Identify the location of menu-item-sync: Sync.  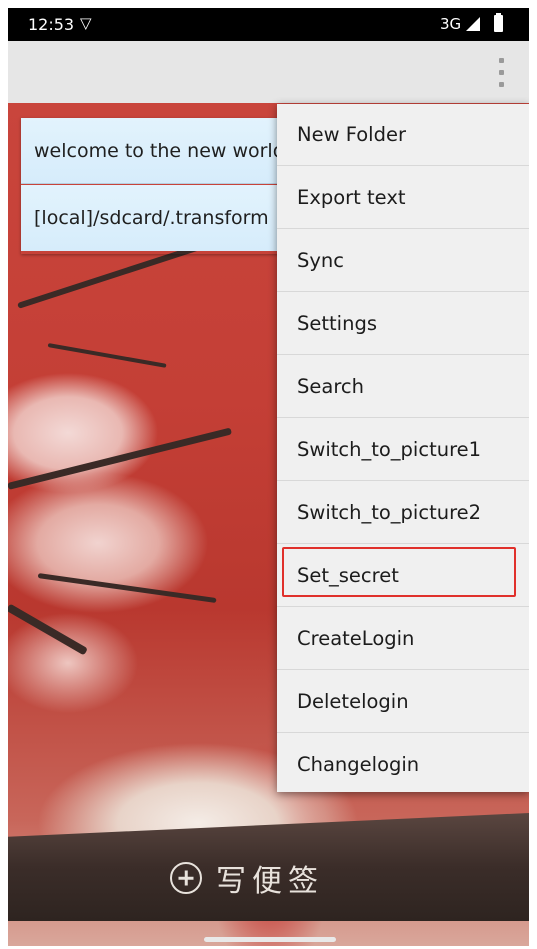
(403, 261).